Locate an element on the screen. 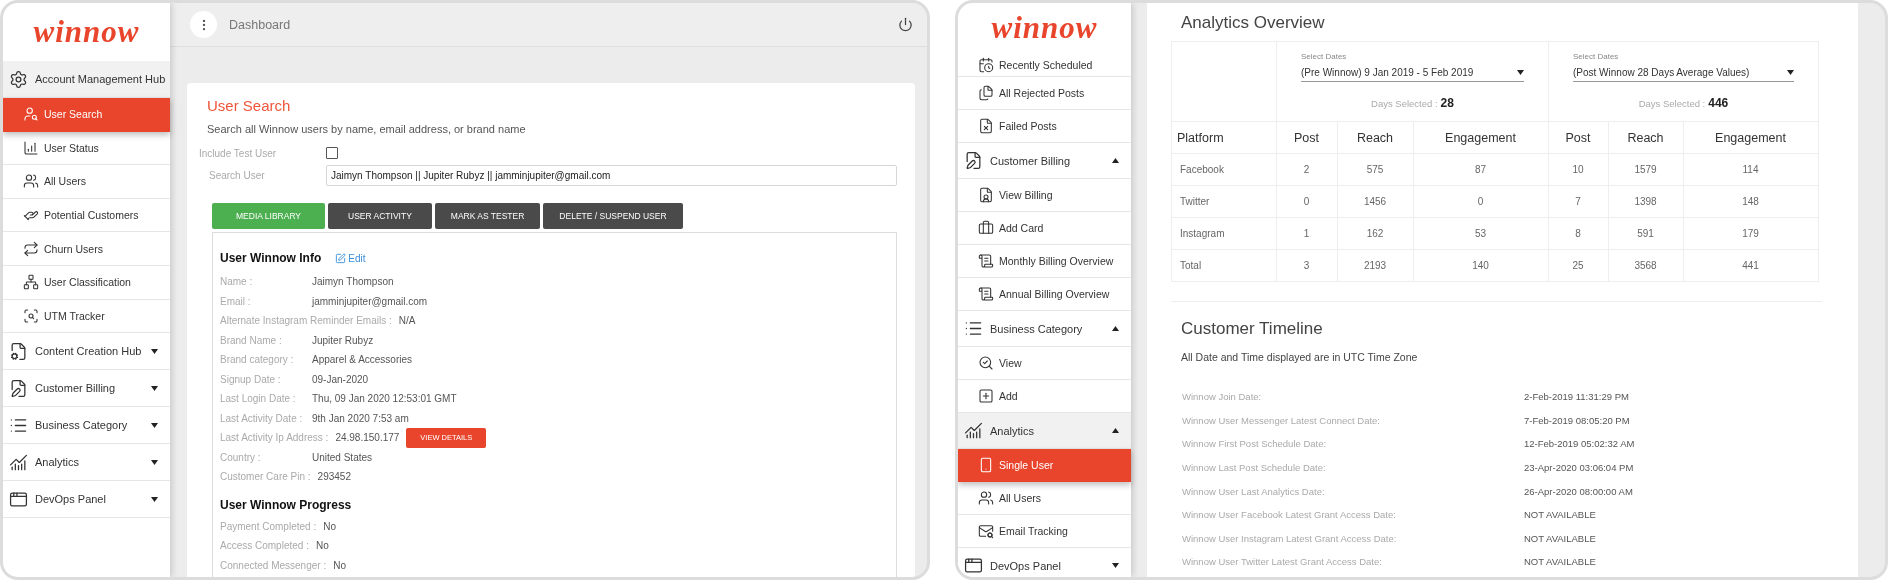 The width and height of the screenshot is (1888, 580). table-cell: 1398 is located at coordinates (1646, 201).